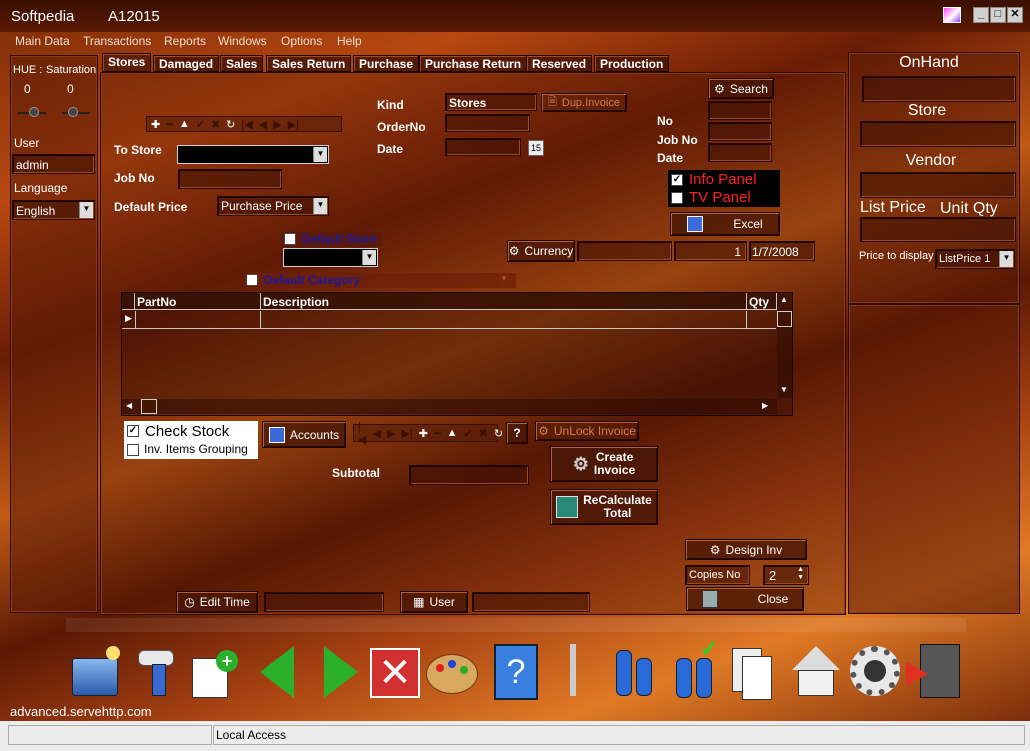 This screenshot has height=751, width=1030. Describe the element at coordinates (559, 63) in the screenshot. I see `tab-reserved: Reserved` at that location.